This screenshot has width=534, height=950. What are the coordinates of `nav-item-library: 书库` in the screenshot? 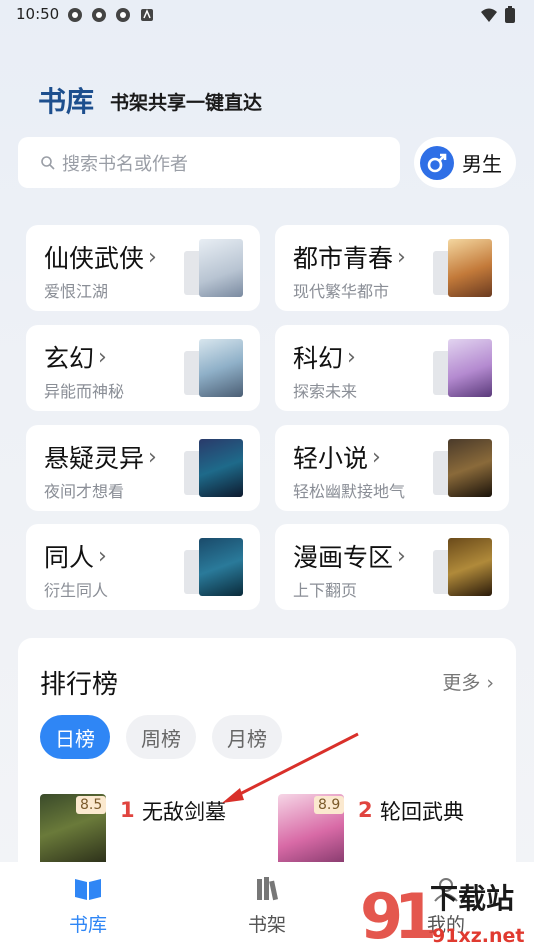 It's located at (88, 906).